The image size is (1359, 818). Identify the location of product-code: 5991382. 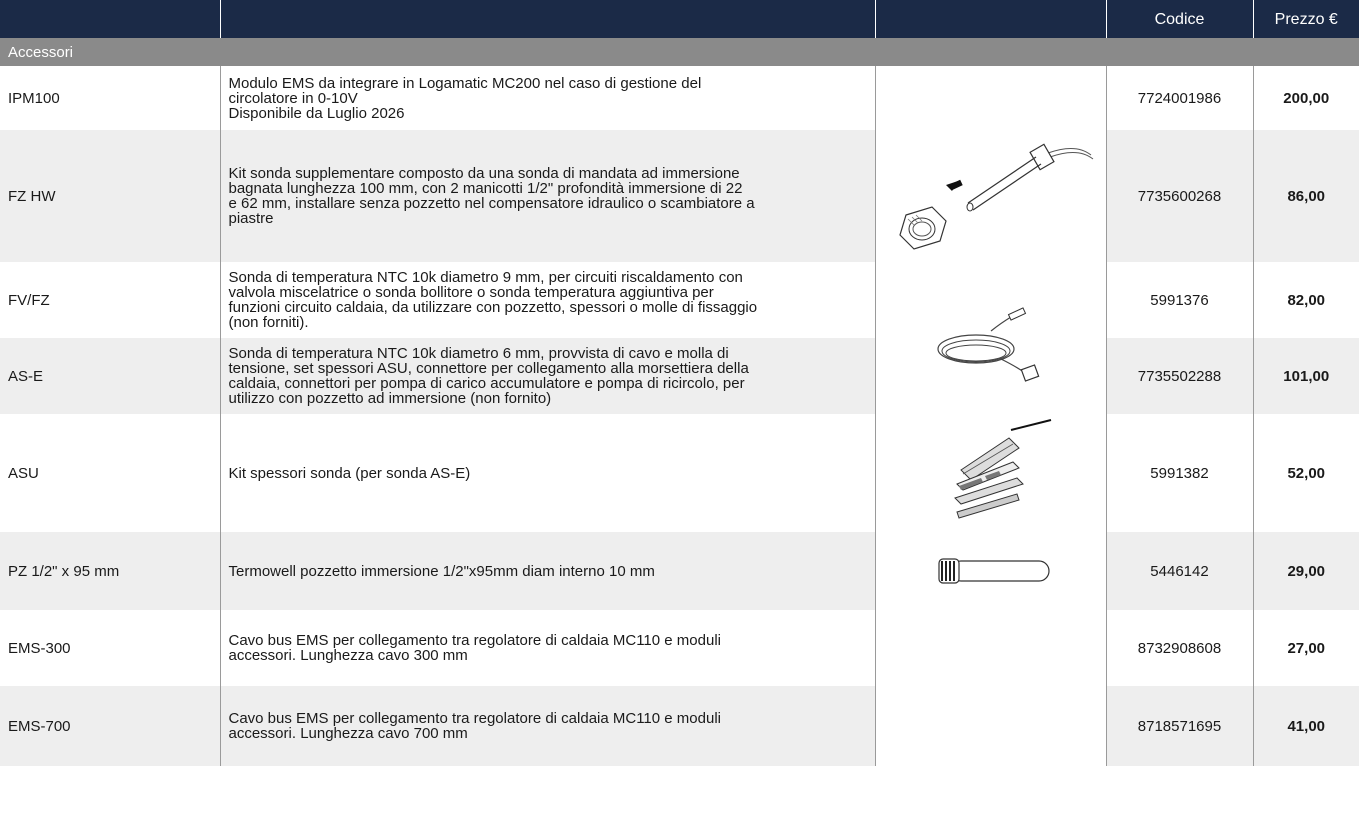
(1180, 473).